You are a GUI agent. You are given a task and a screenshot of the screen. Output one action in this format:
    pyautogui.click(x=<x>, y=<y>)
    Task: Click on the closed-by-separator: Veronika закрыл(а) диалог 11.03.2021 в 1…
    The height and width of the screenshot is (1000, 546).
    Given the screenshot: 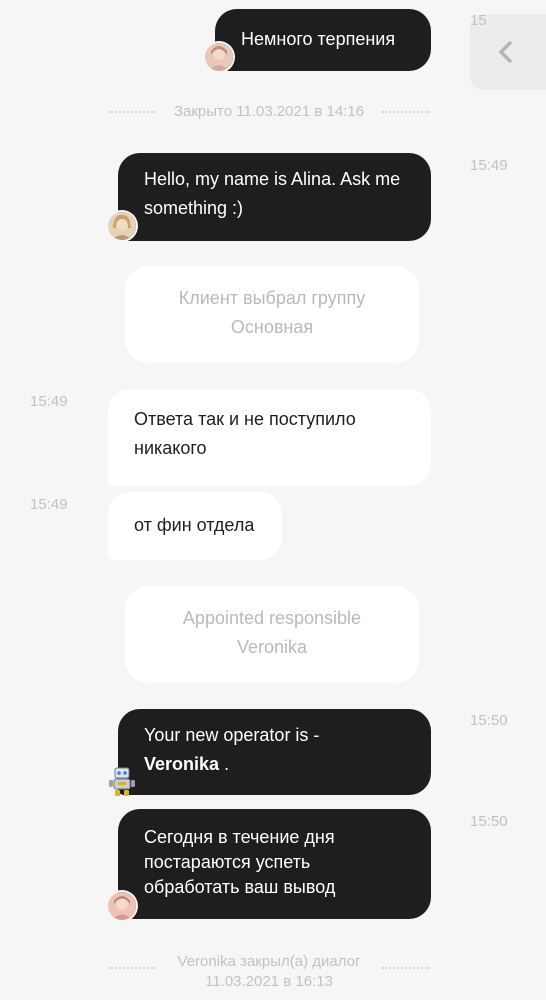 What is the action you would take?
    pyautogui.click(x=269, y=972)
    